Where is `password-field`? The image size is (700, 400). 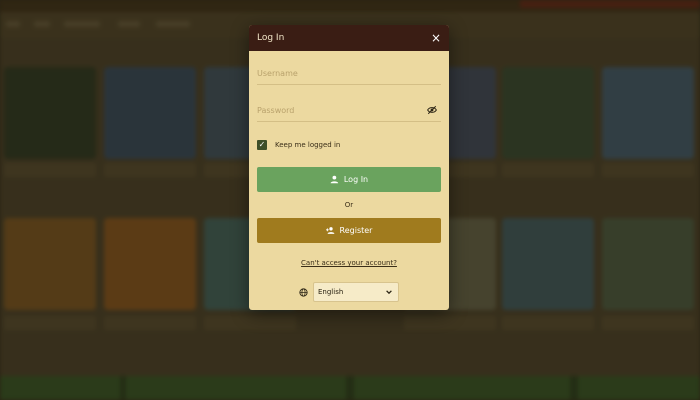
password-field is located at coordinates (349, 110).